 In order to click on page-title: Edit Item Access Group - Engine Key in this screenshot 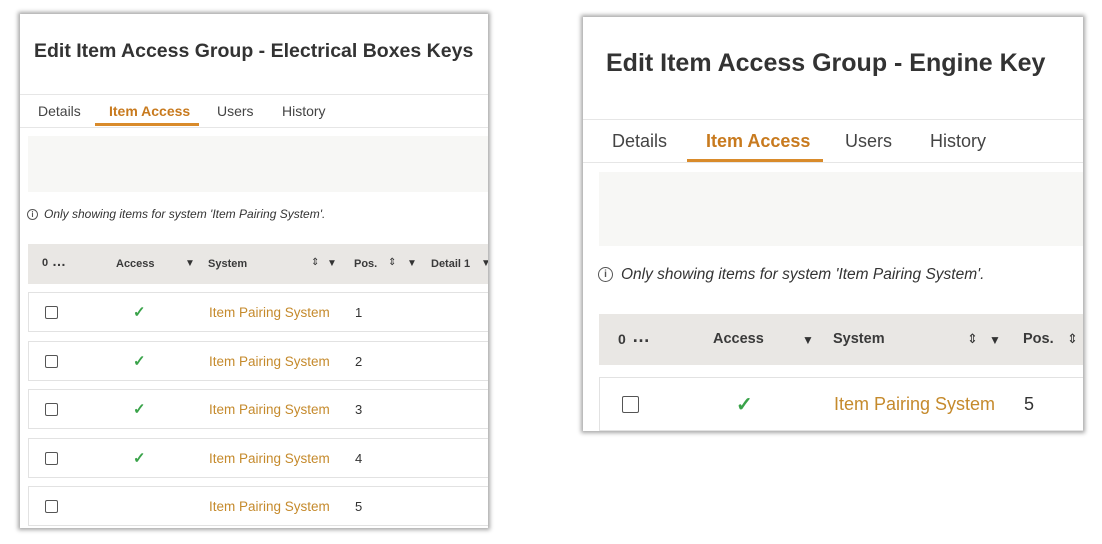, I will do `click(833, 68)`.